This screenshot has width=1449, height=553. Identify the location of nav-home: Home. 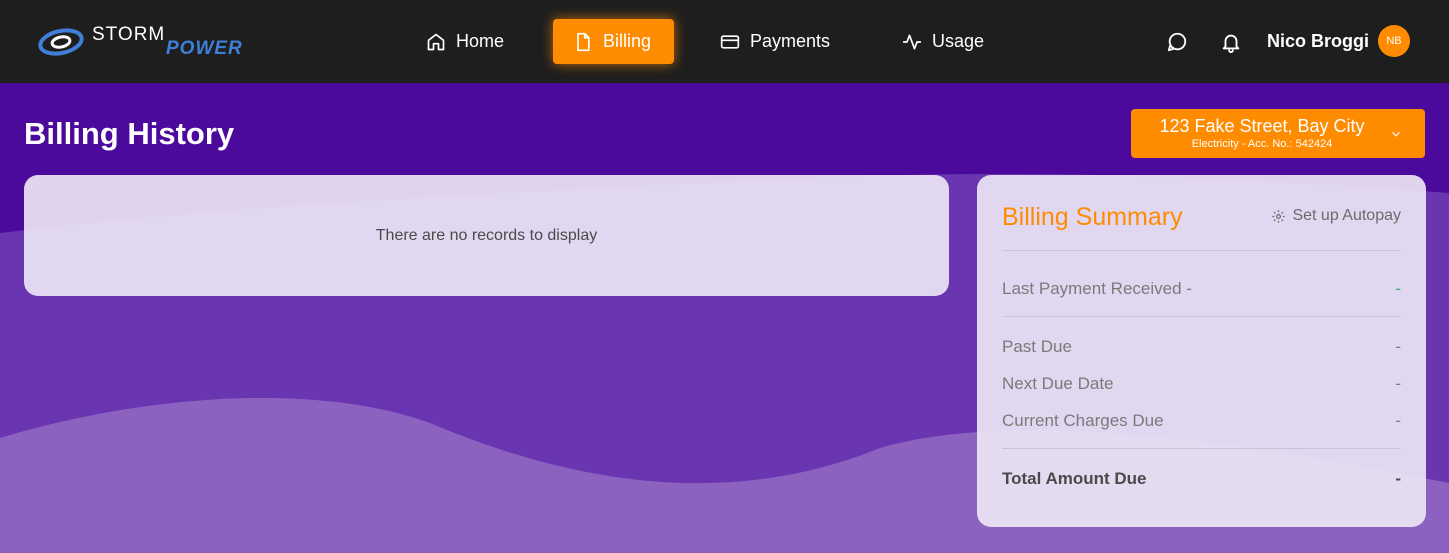
(465, 41).